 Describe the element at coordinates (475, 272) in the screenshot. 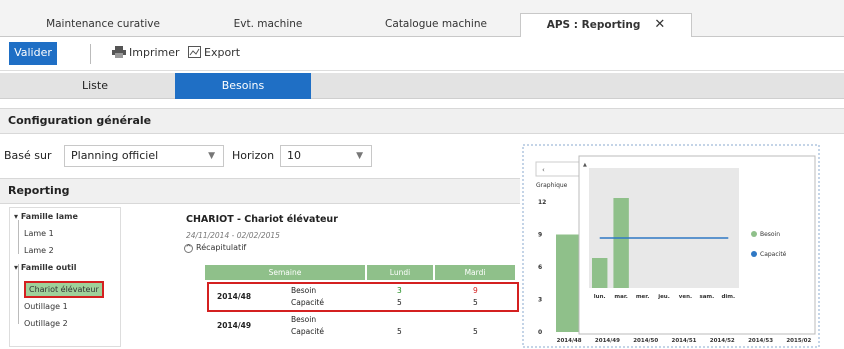

I see `col-header-mardi: Mardi` at that location.